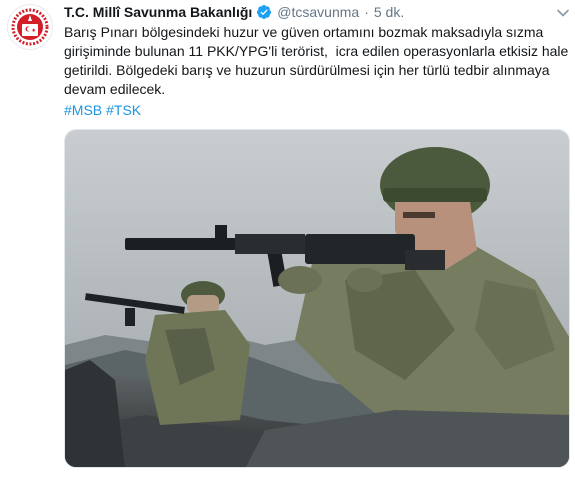 The image size is (575, 478). I want to click on author-handle: @tcsavunma, so click(318, 12).